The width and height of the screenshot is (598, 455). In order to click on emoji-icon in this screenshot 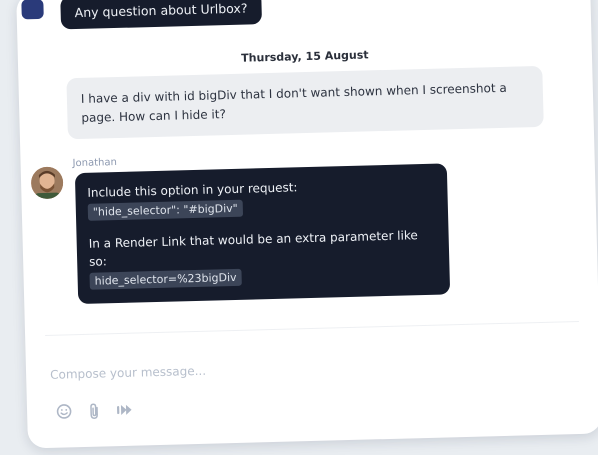, I will do `click(64, 411)`.